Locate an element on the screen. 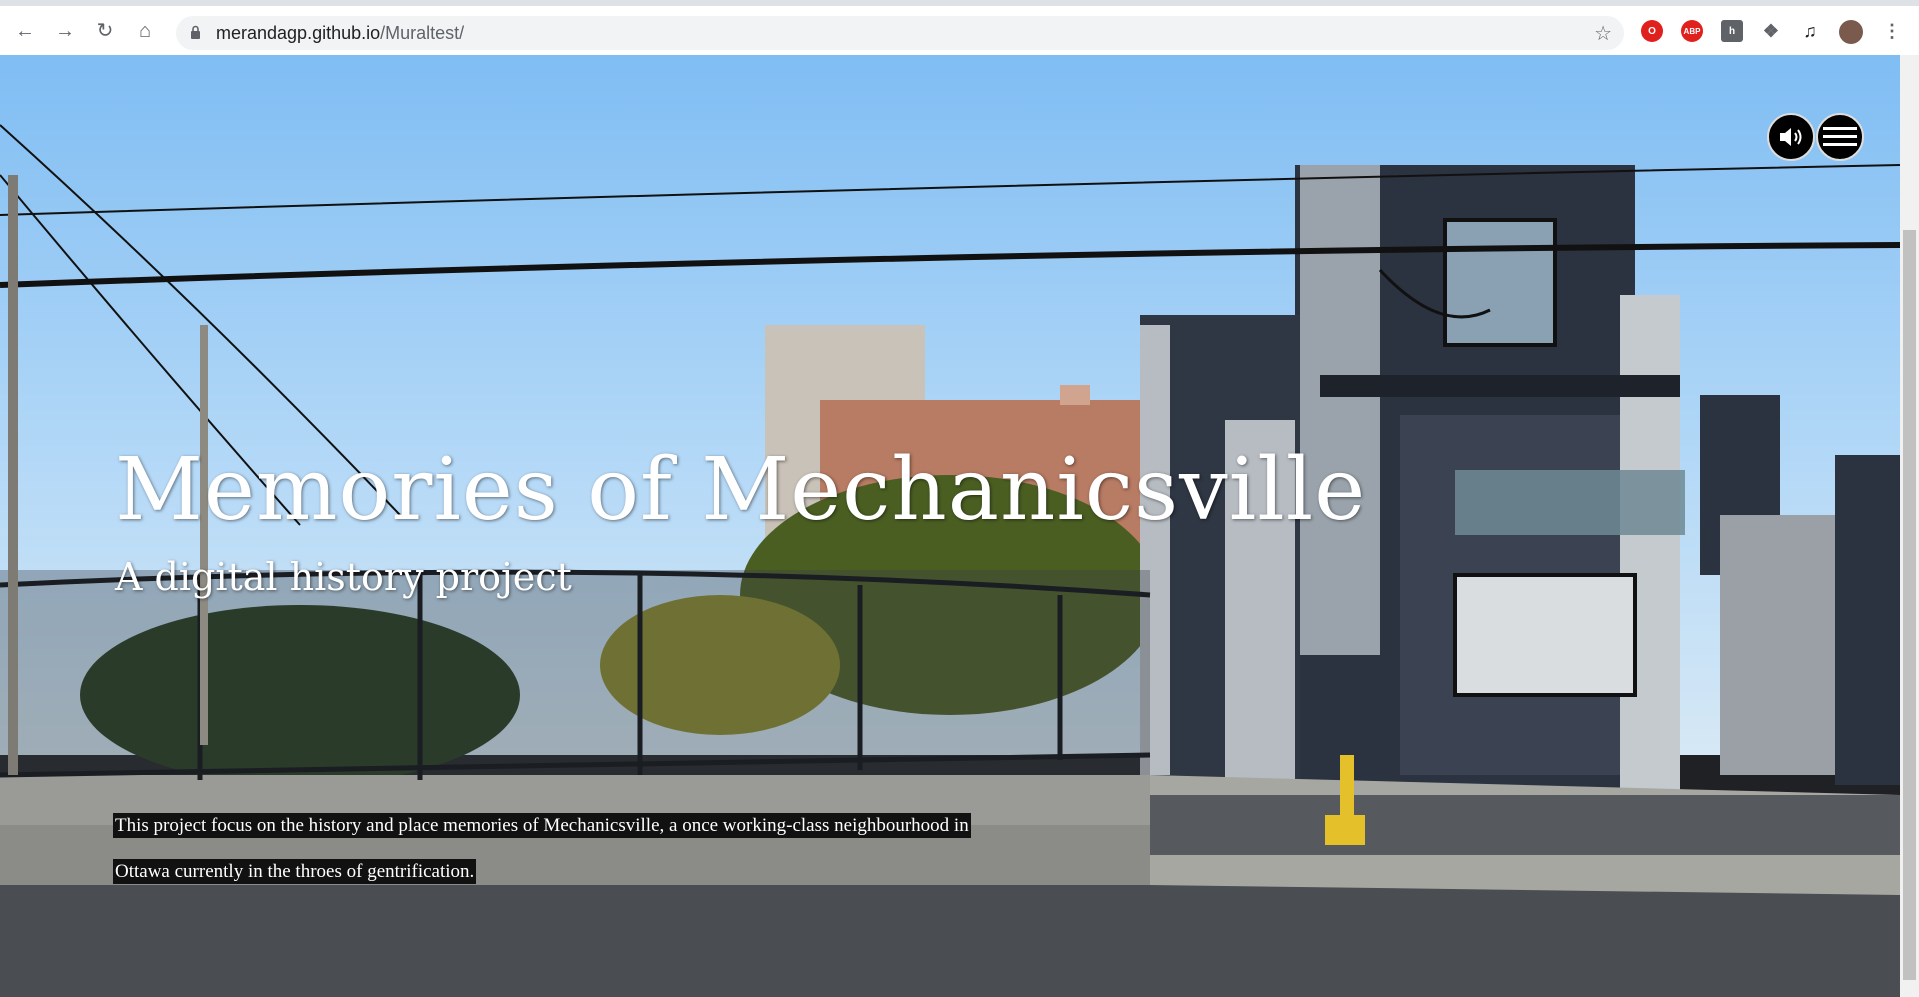  reload-icon: ↻ is located at coordinates (105, 31).